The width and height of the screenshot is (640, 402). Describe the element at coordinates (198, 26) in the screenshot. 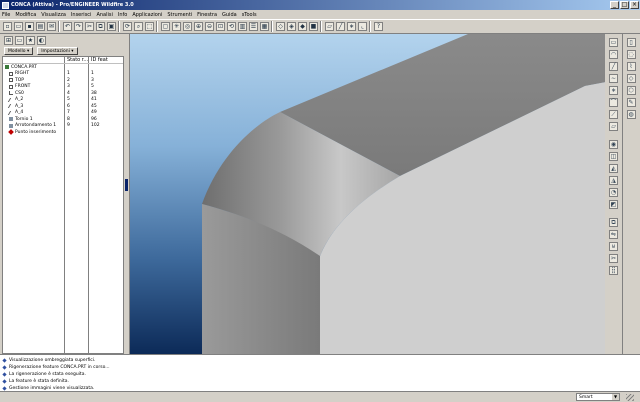

I see `zoom-in-icon: ⊕` at that location.